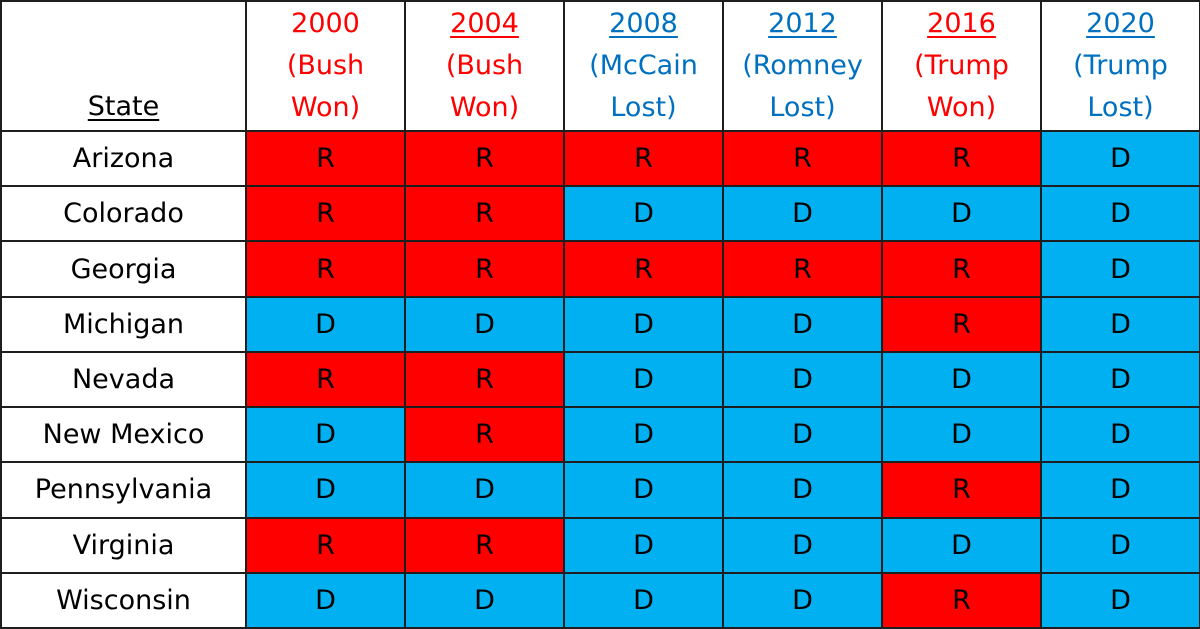  What do you see at coordinates (123, 66) in the screenshot?
I see `state-column-header: State` at bounding box center [123, 66].